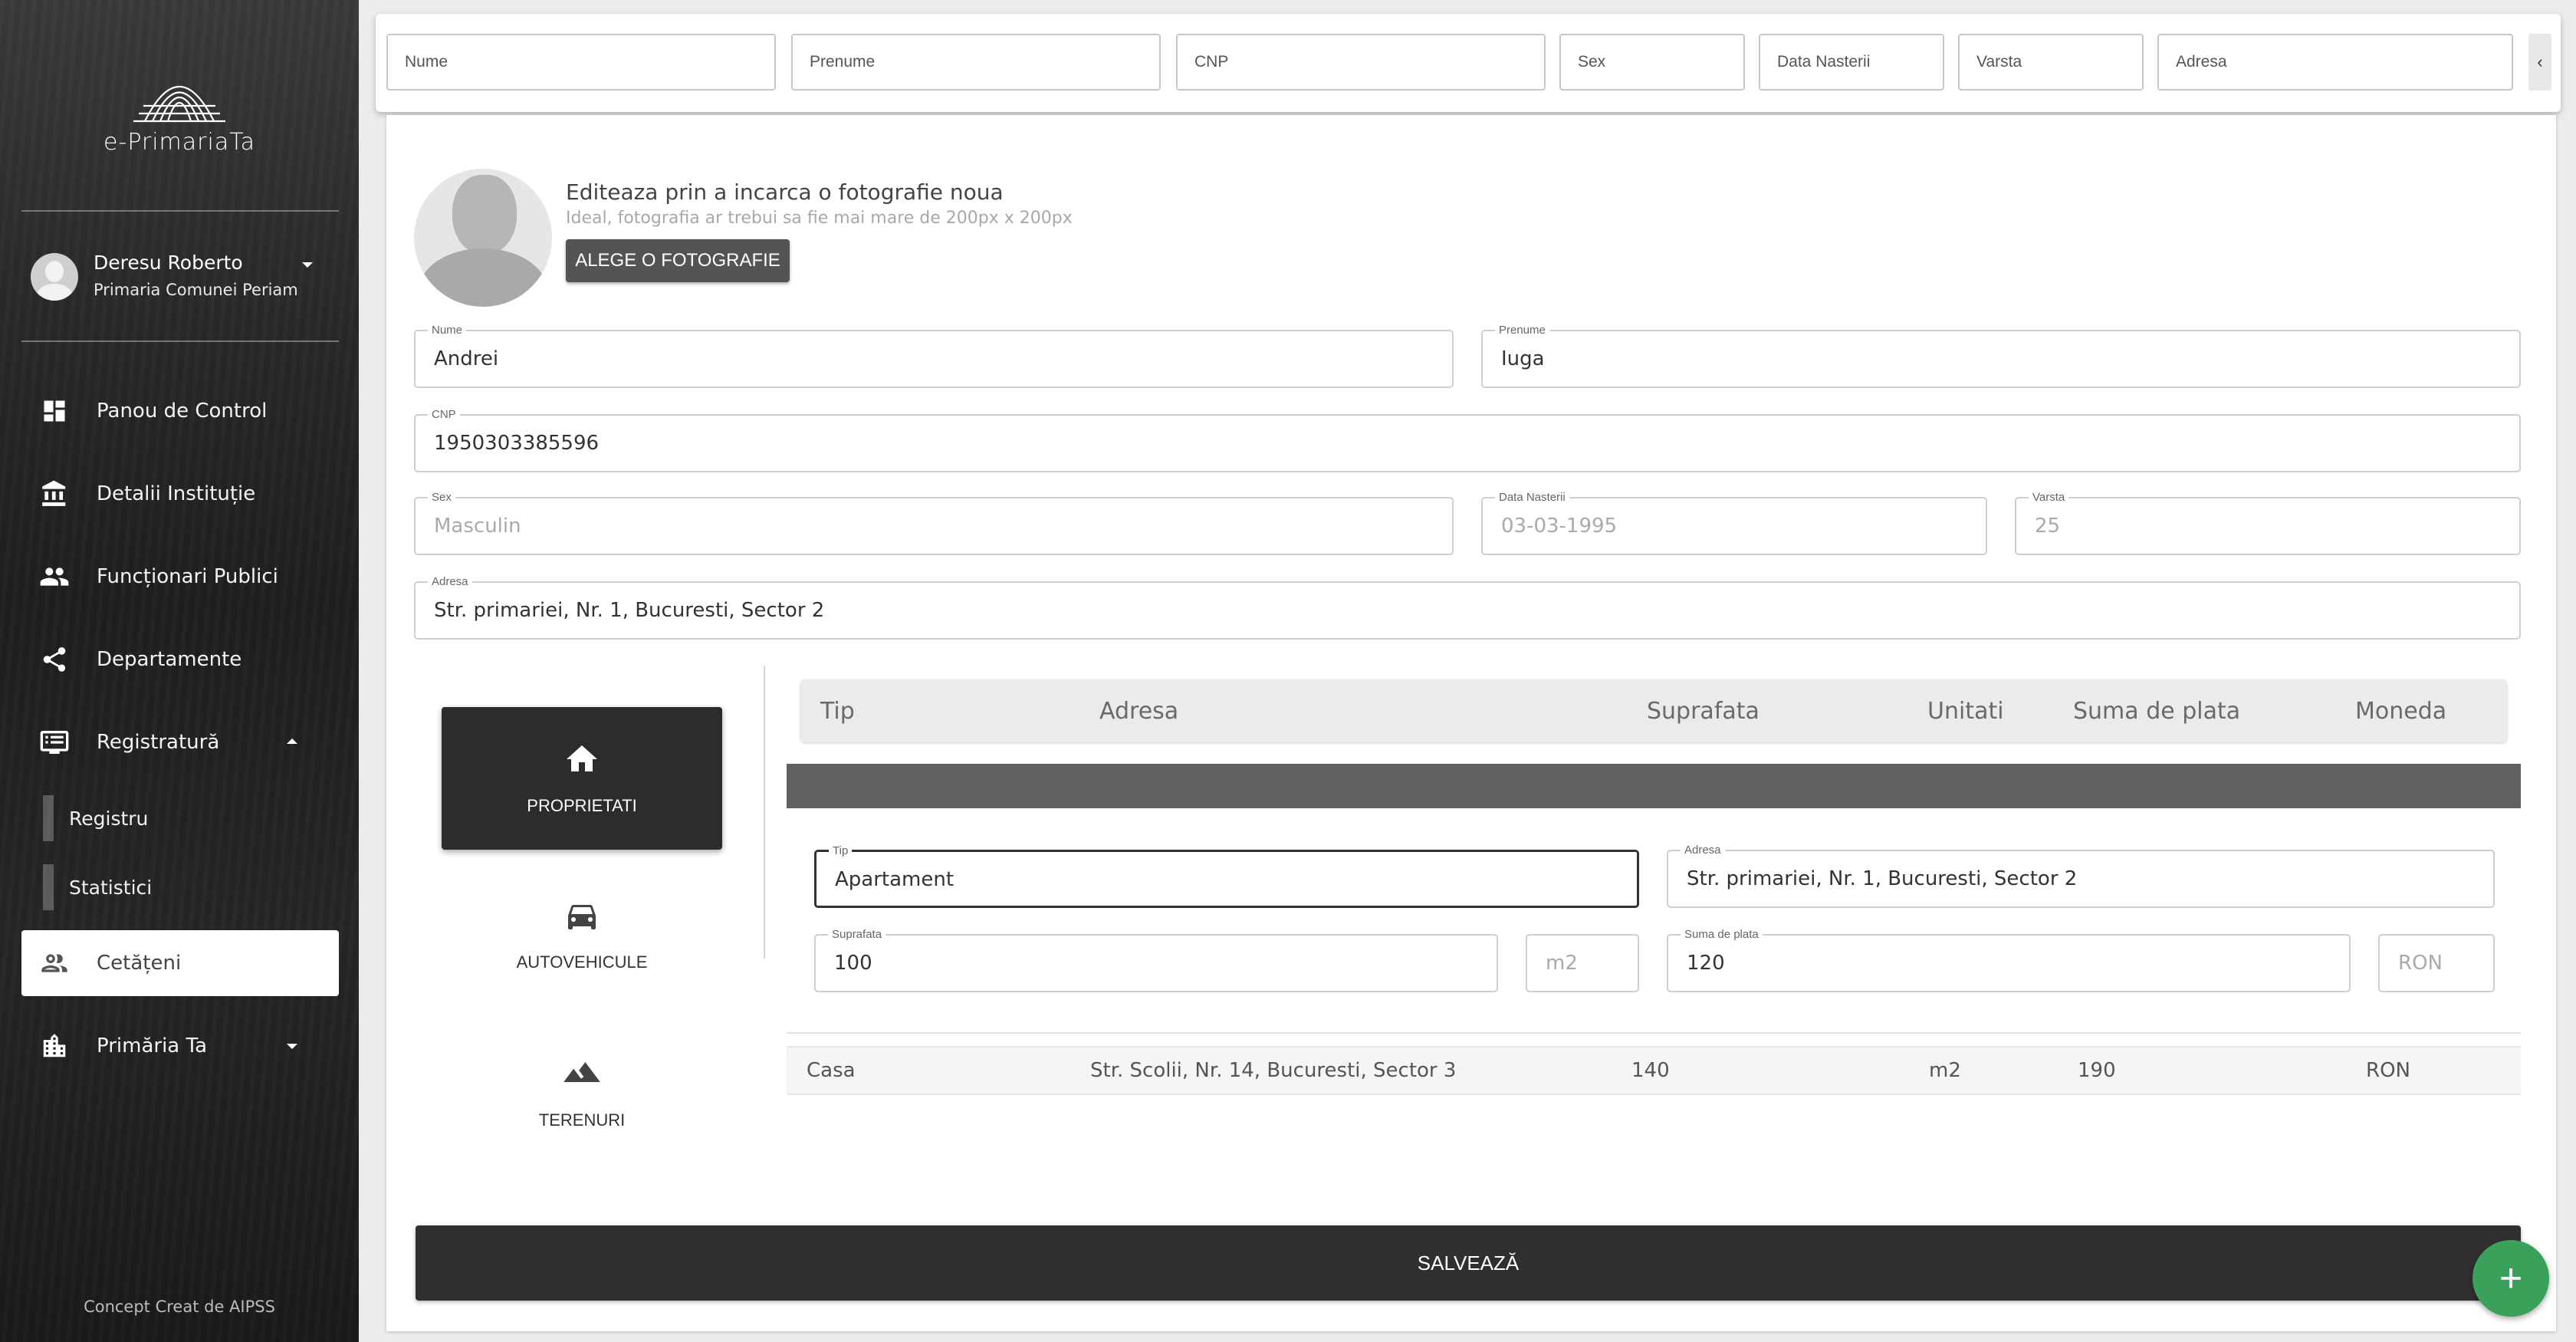  What do you see at coordinates (54, 963) in the screenshot?
I see `person-outline-icon` at bounding box center [54, 963].